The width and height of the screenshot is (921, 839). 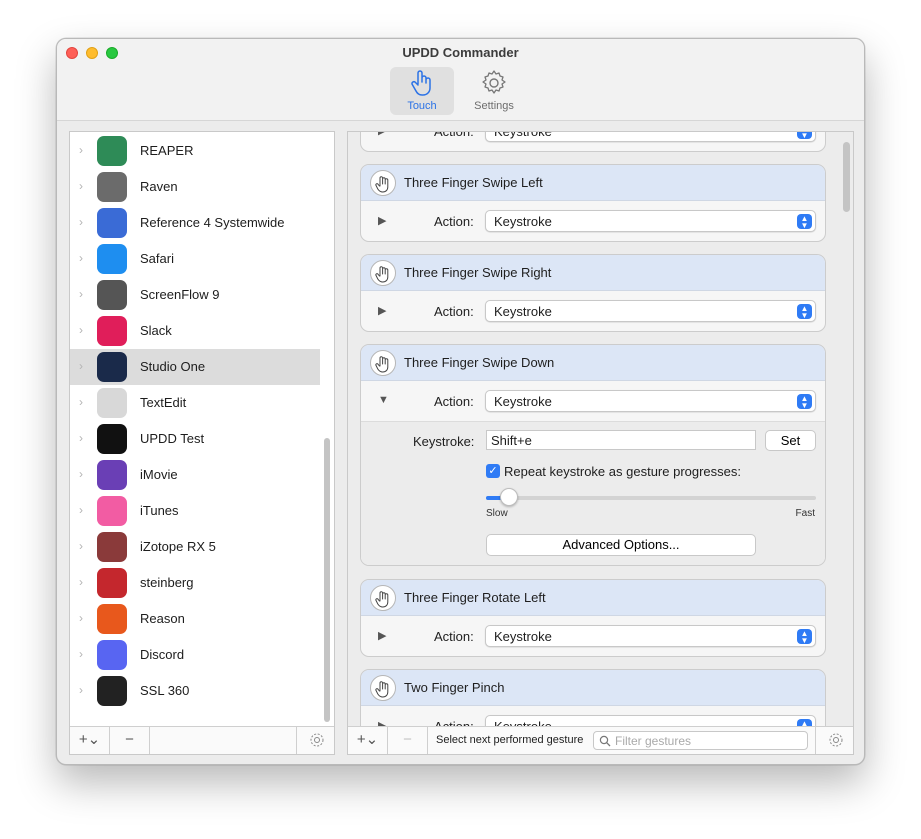 What do you see at coordinates (593, 688) in the screenshot?
I see `gesture-card-header: Two Finger Pinch` at bounding box center [593, 688].